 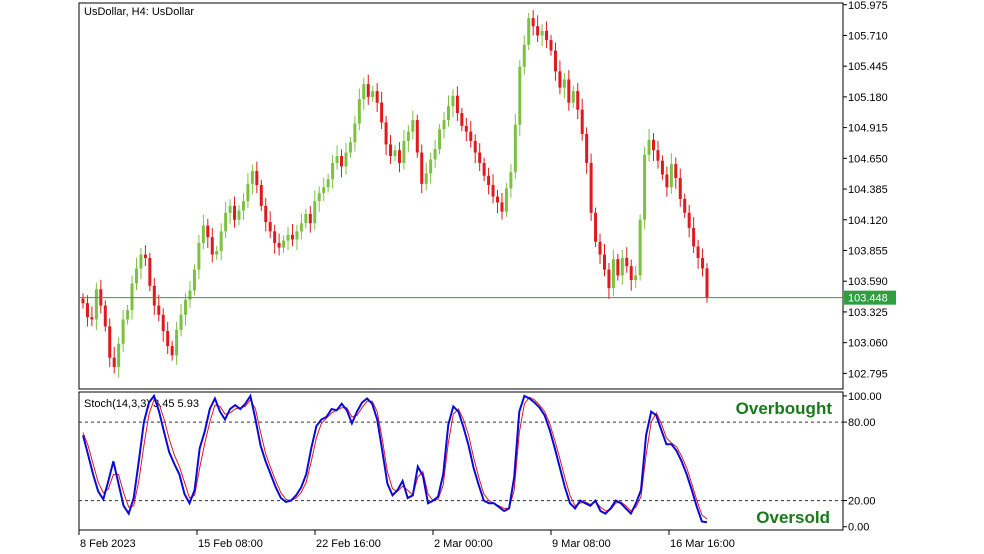 I want to click on stochastic-tick-label: 20.00, so click(x=862, y=502).